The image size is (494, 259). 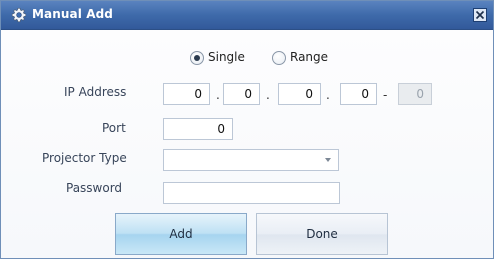 What do you see at coordinates (186, 94) in the screenshot?
I see `ip-octet-1-input: 0` at bounding box center [186, 94].